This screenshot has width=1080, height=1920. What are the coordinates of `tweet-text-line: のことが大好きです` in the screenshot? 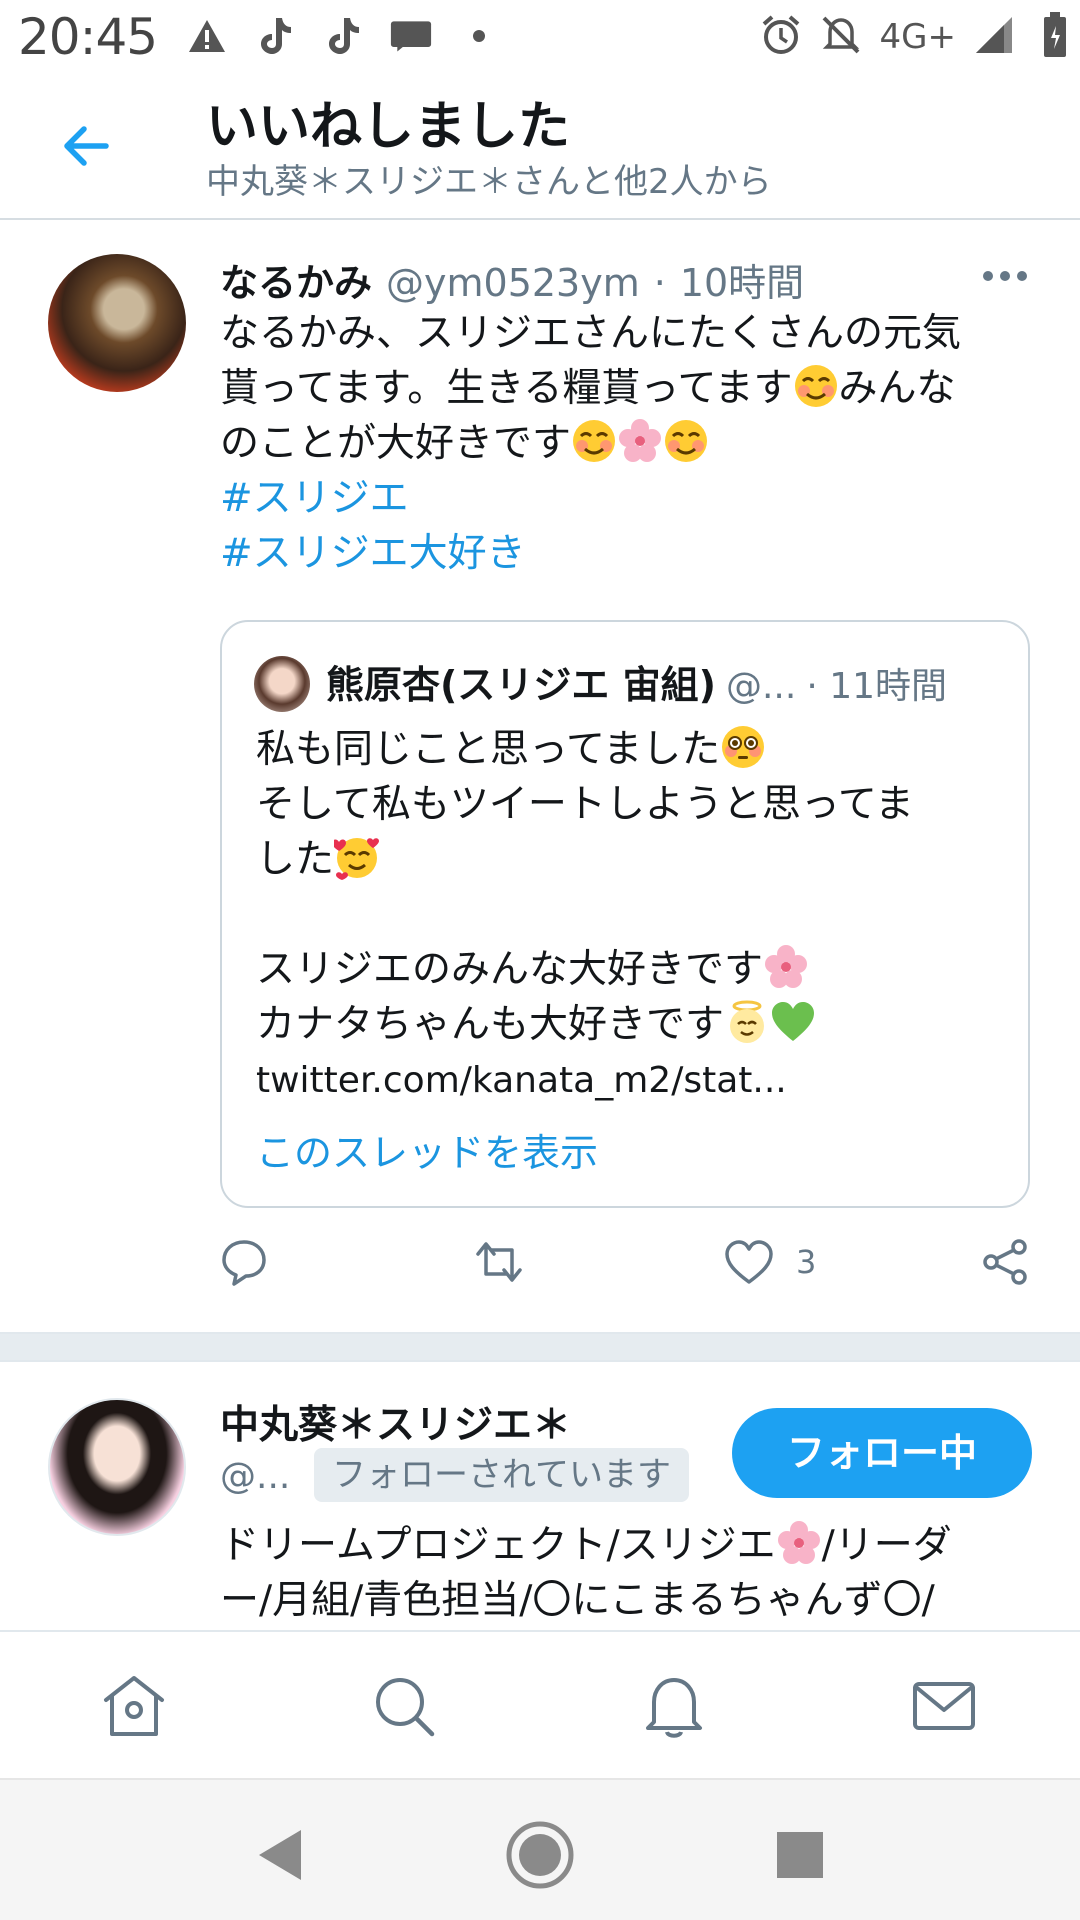 It's located at (630, 443).